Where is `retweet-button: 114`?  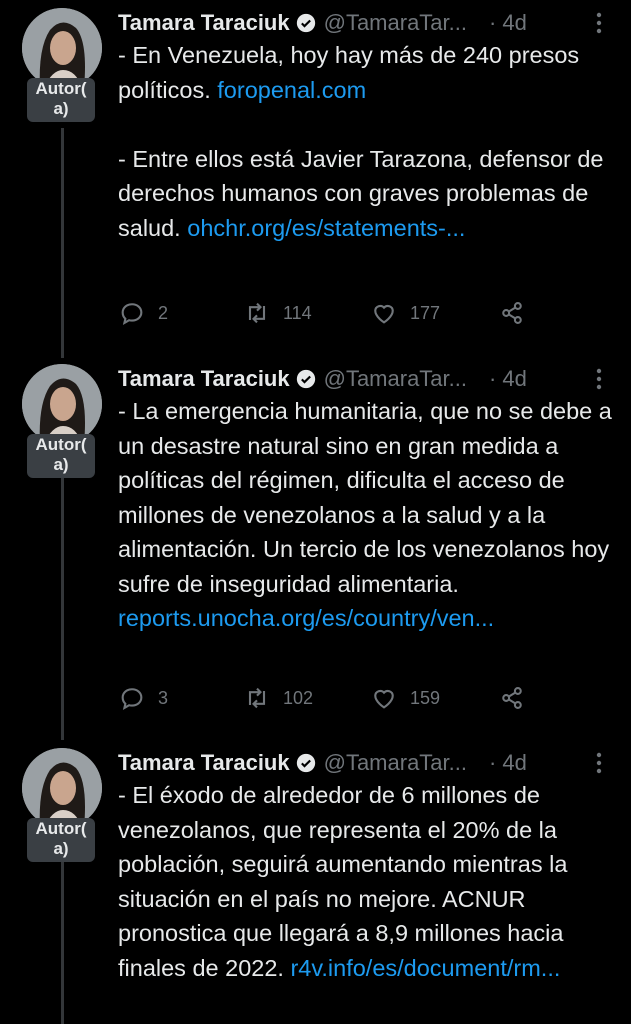 retweet-button: 114 is located at coordinates (277, 313).